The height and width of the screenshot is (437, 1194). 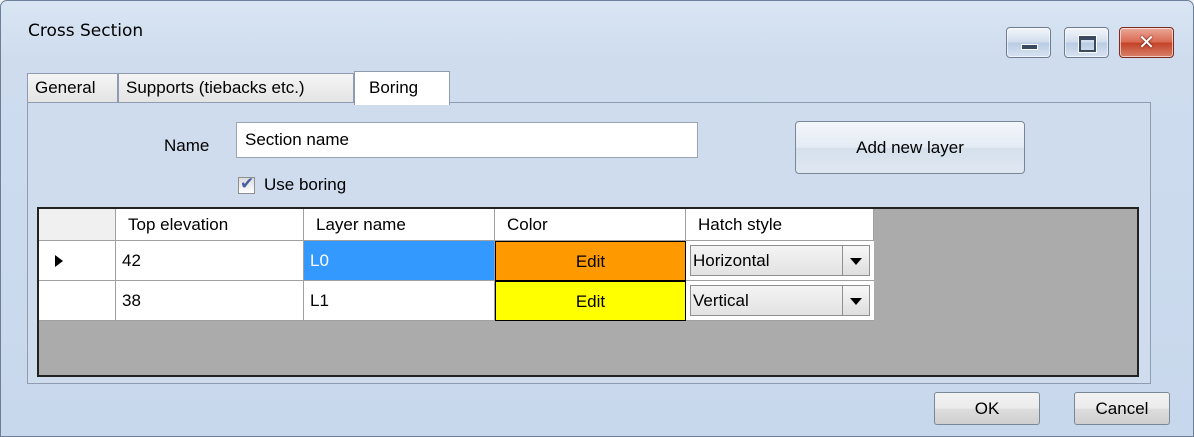 I want to click on ok-button: OK, so click(x=987, y=408).